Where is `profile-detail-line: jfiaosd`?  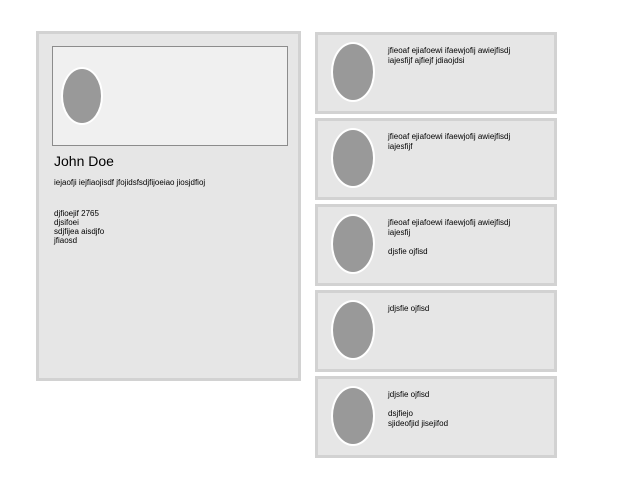
profile-detail-line: jfiaosd is located at coordinates (66, 240).